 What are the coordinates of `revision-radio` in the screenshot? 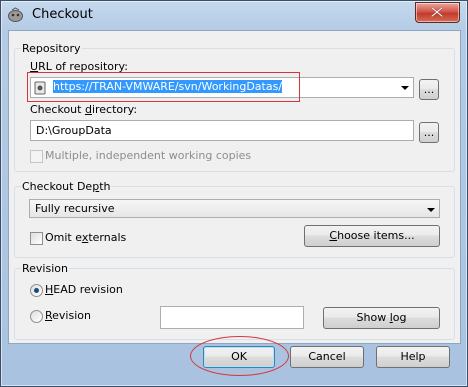 It's located at (36, 316).